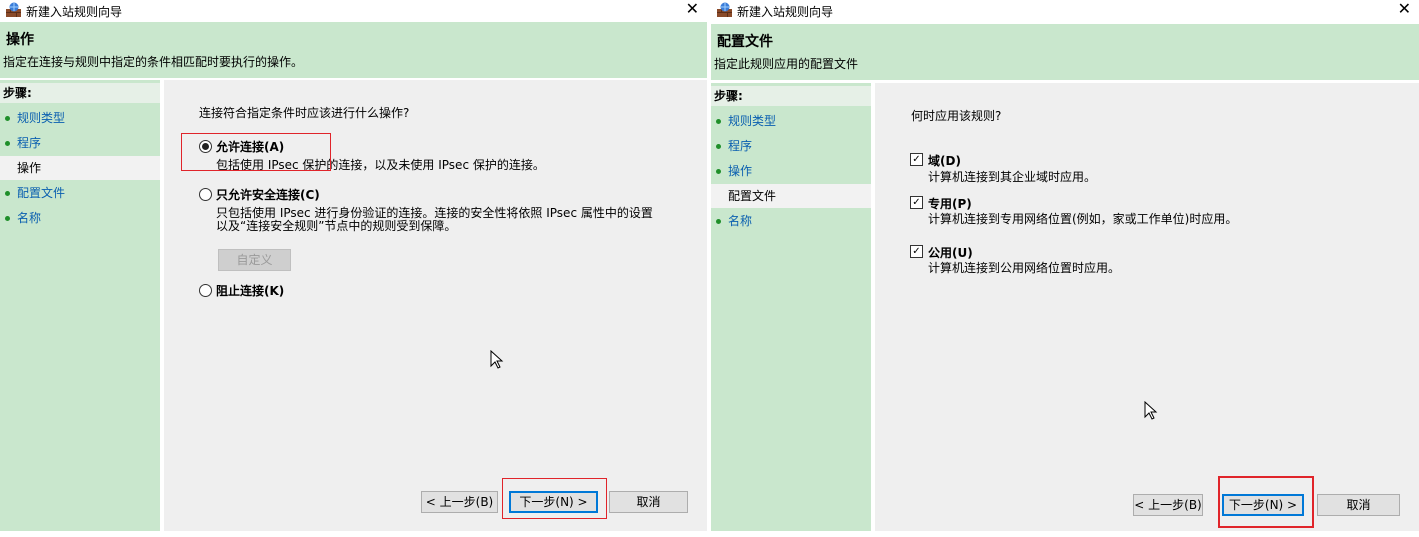 The image size is (1419, 537). Describe the element at coordinates (950, 203) in the screenshot. I see `private-label: 专用(P)` at that location.